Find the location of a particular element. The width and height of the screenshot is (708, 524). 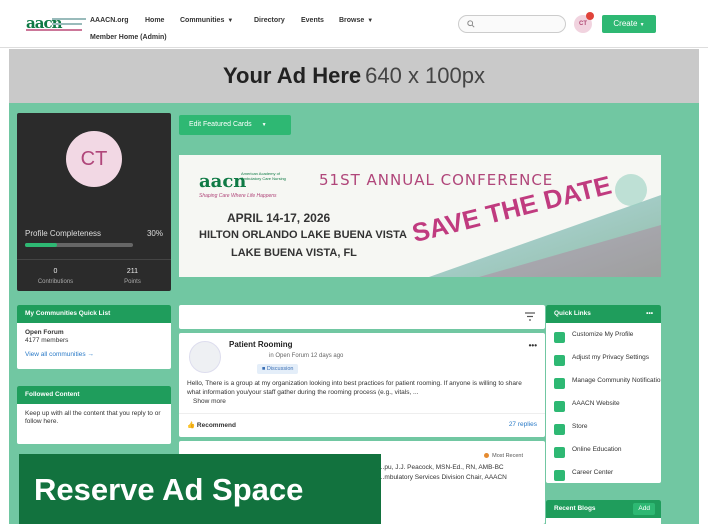

profile-completeness-label: Profile Completeness is located at coordinates (63, 233).